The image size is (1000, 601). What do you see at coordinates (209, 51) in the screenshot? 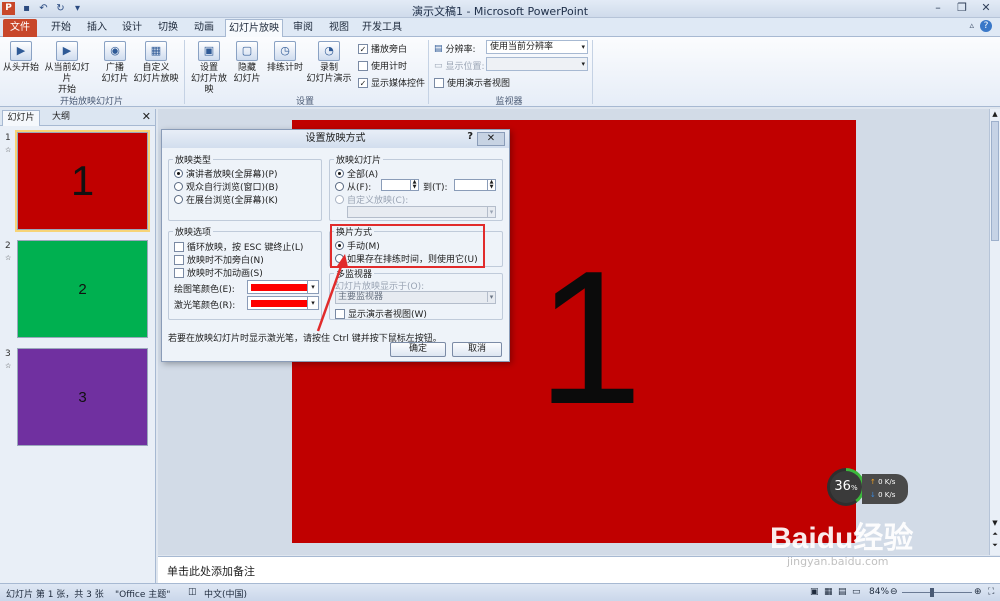
I see `setup-slideshow-icon: ▣` at bounding box center [209, 51].